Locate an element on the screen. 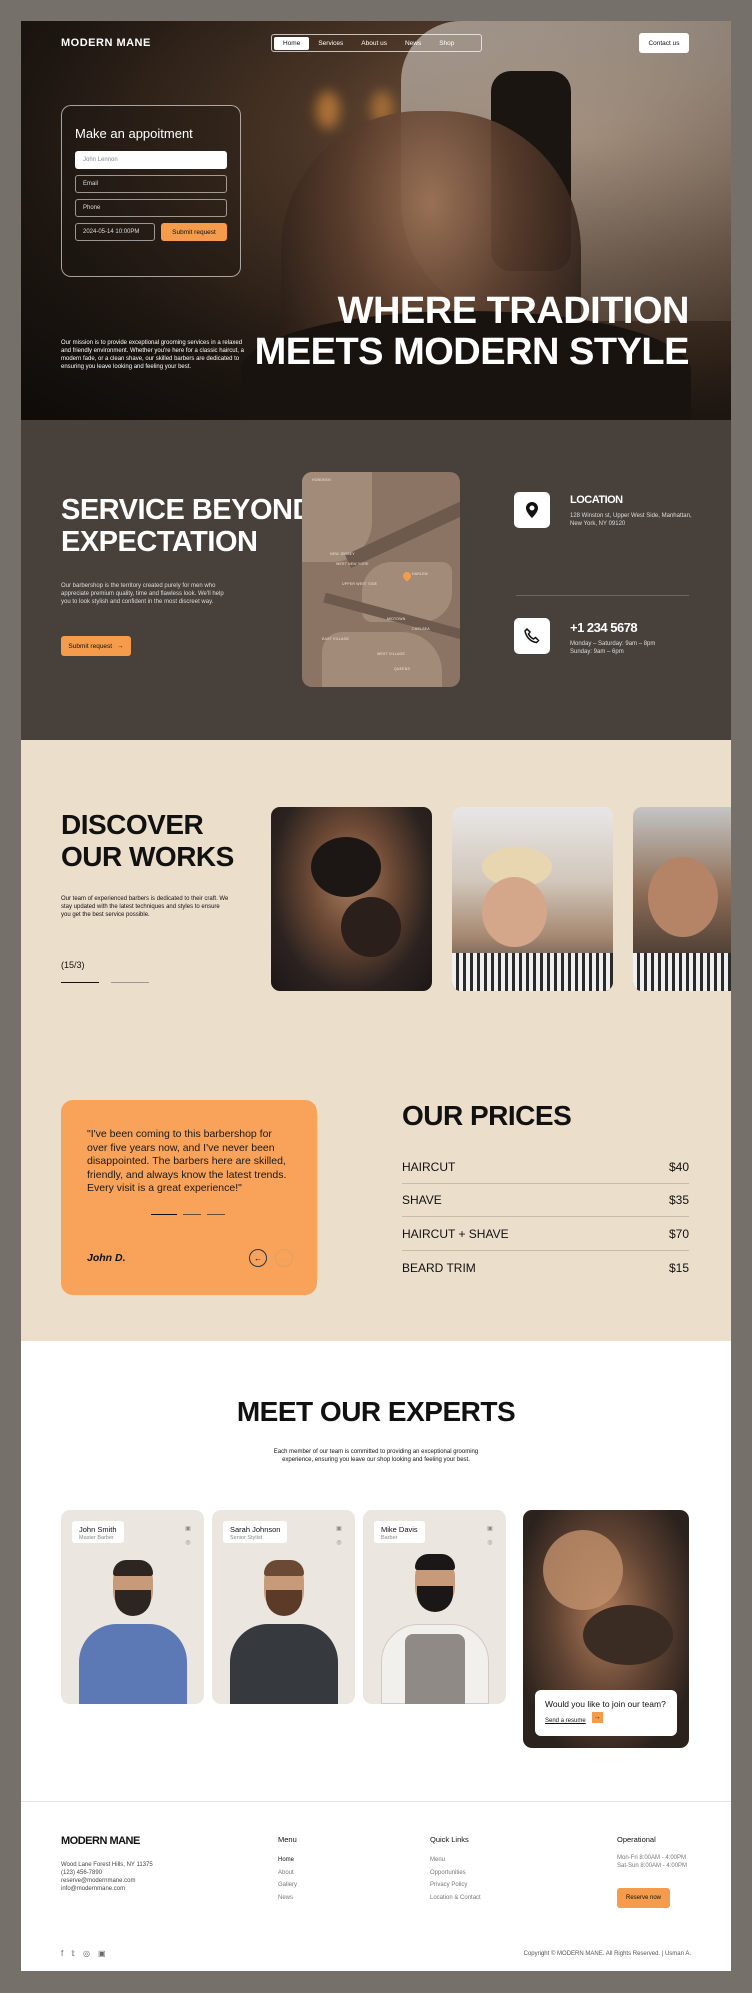 This screenshot has width=752, height=1993. expert-social: ▣ ◎ is located at coordinates (188, 1536).